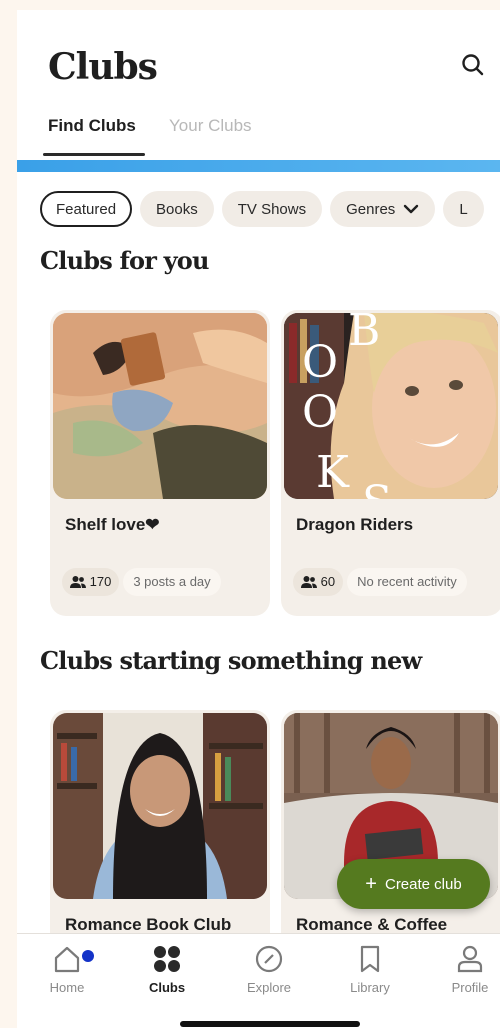  I want to click on member-count-badge: 60, so click(318, 582).